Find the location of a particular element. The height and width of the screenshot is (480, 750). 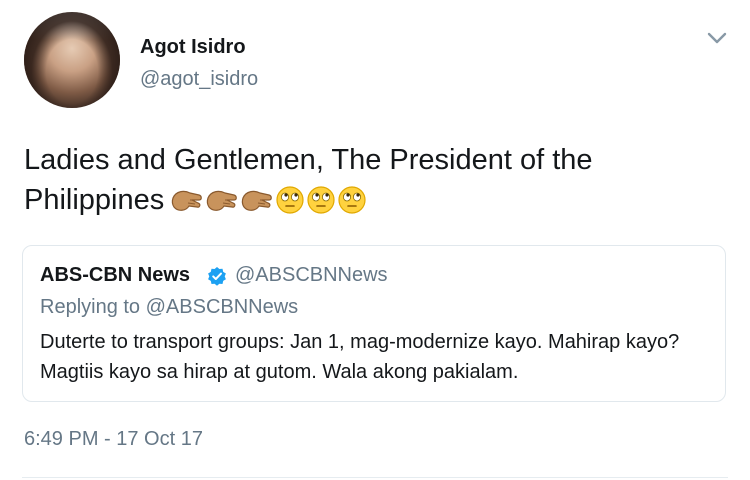

replying-to-label: Replying to @ABSCBNNews is located at coordinates (169, 307).